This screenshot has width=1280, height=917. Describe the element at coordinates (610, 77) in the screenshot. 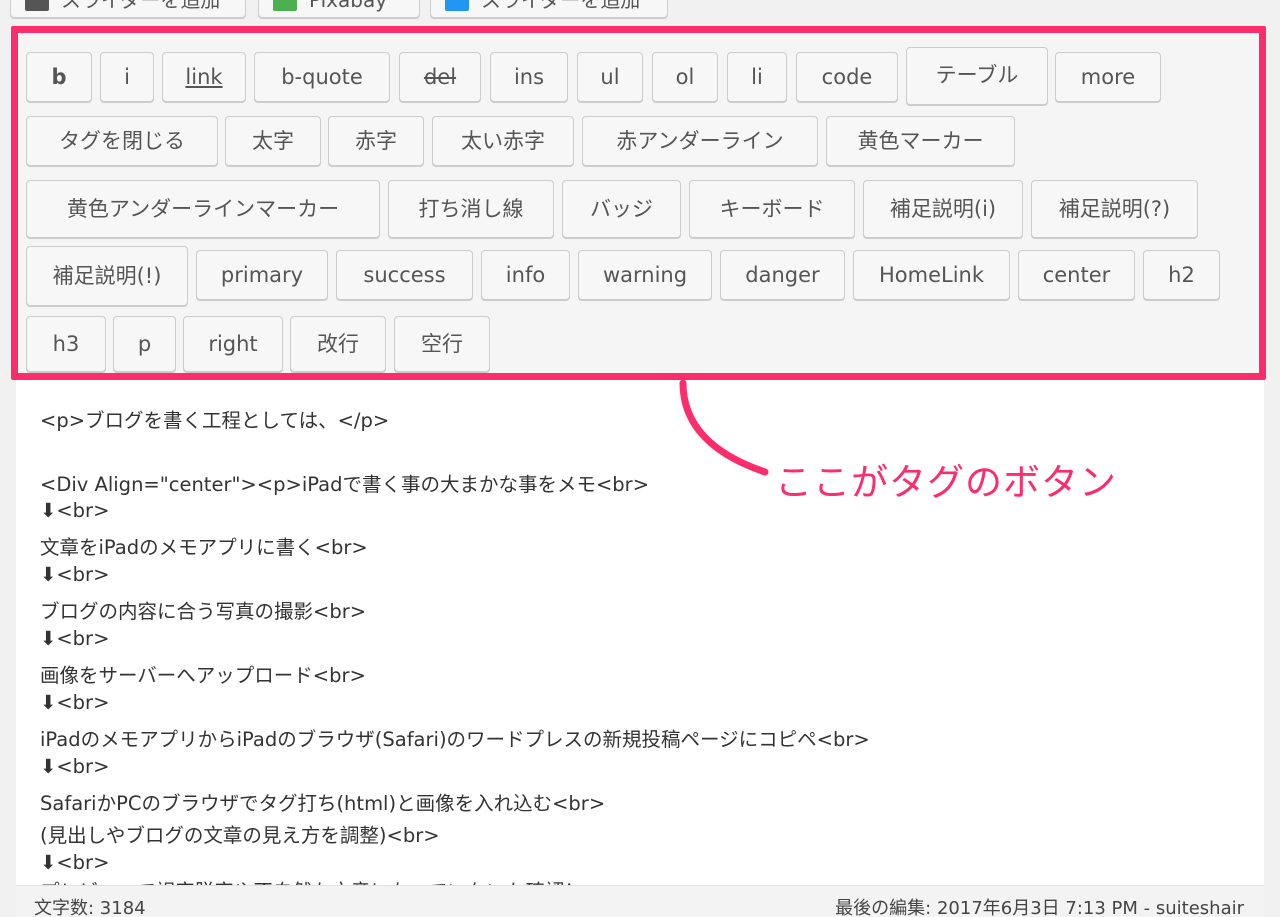

I see `tag-button-ul: ul` at that location.